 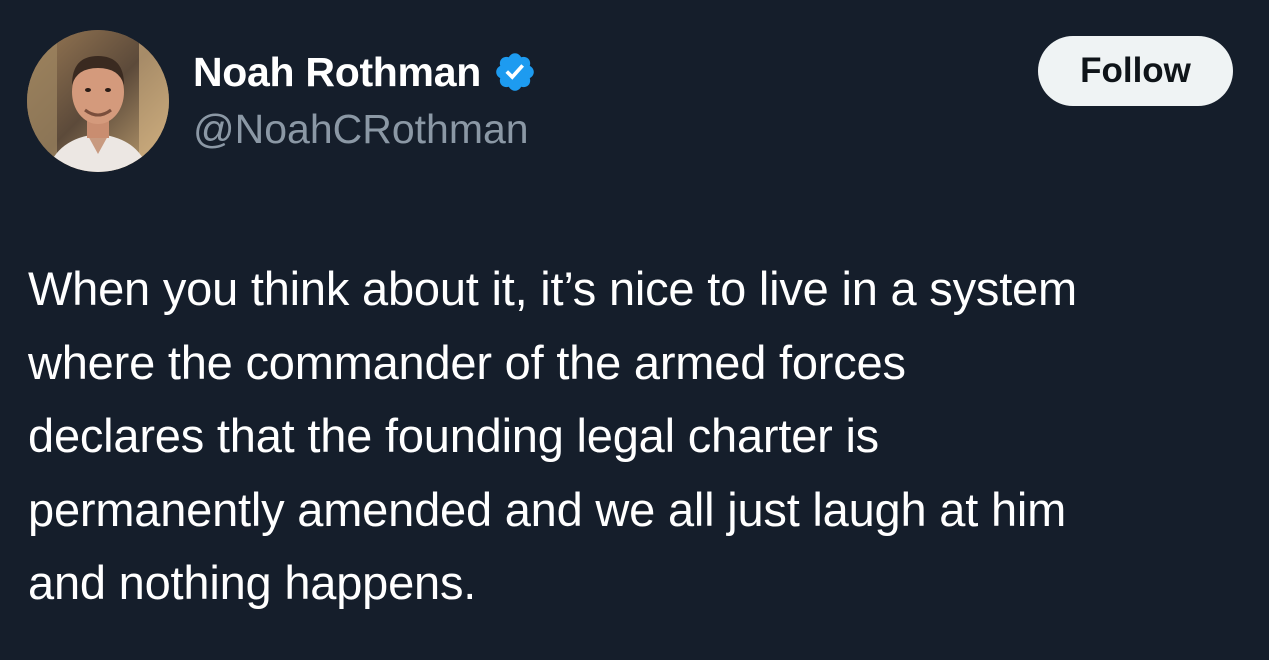 What do you see at coordinates (361, 129) in the screenshot?
I see `author-handle: @NoahCRothman` at bounding box center [361, 129].